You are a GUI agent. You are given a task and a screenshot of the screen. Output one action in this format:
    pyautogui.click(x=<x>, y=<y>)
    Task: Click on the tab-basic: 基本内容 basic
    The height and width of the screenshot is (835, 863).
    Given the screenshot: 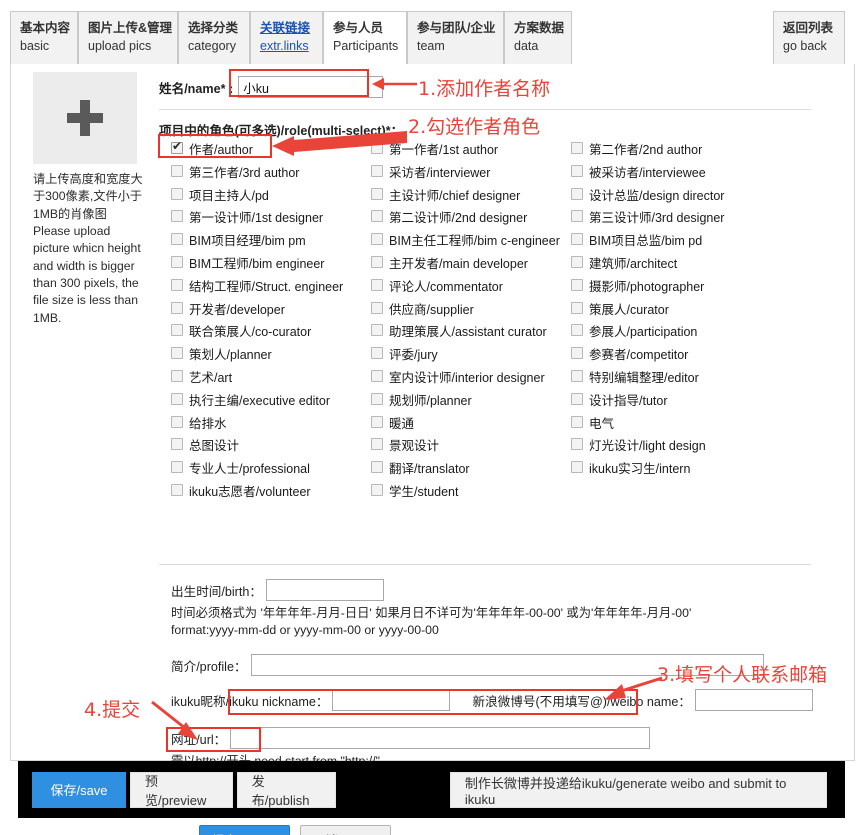 What is the action you would take?
    pyautogui.click(x=44, y=38)
    